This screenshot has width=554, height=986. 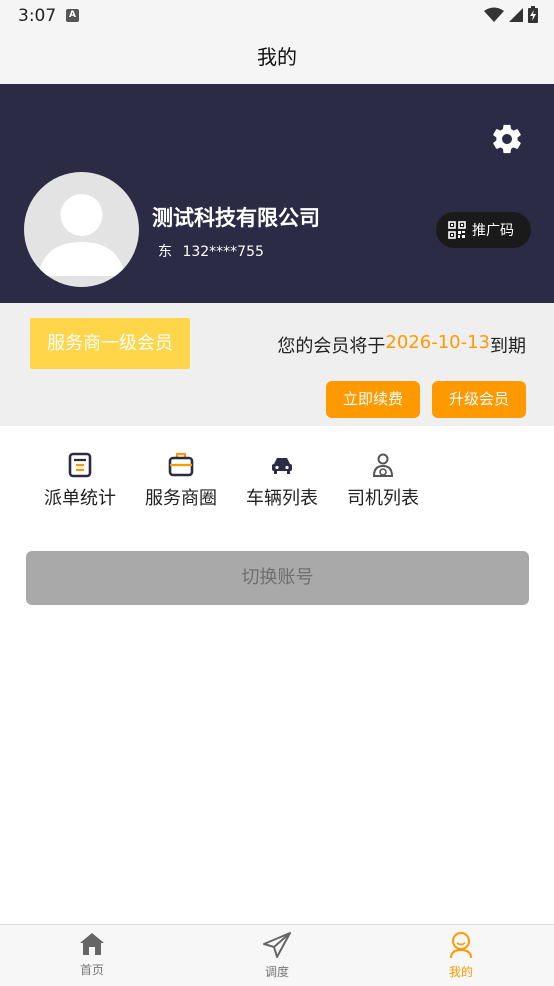 What do you see at coordinates (479, 399) in the screenshot?
I see `upgrade-button: 升级会员` at bounding box center [479, 399].